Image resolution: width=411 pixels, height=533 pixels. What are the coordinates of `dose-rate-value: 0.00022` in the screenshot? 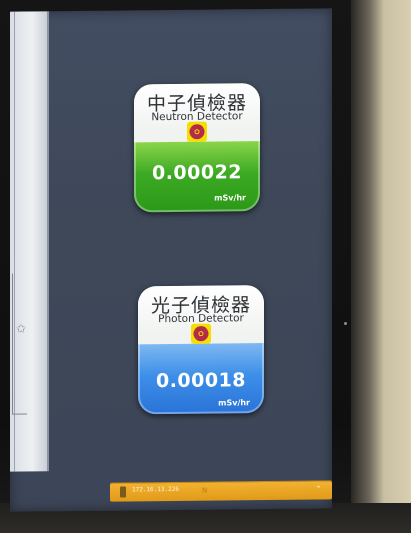 It's located at (197, 173).